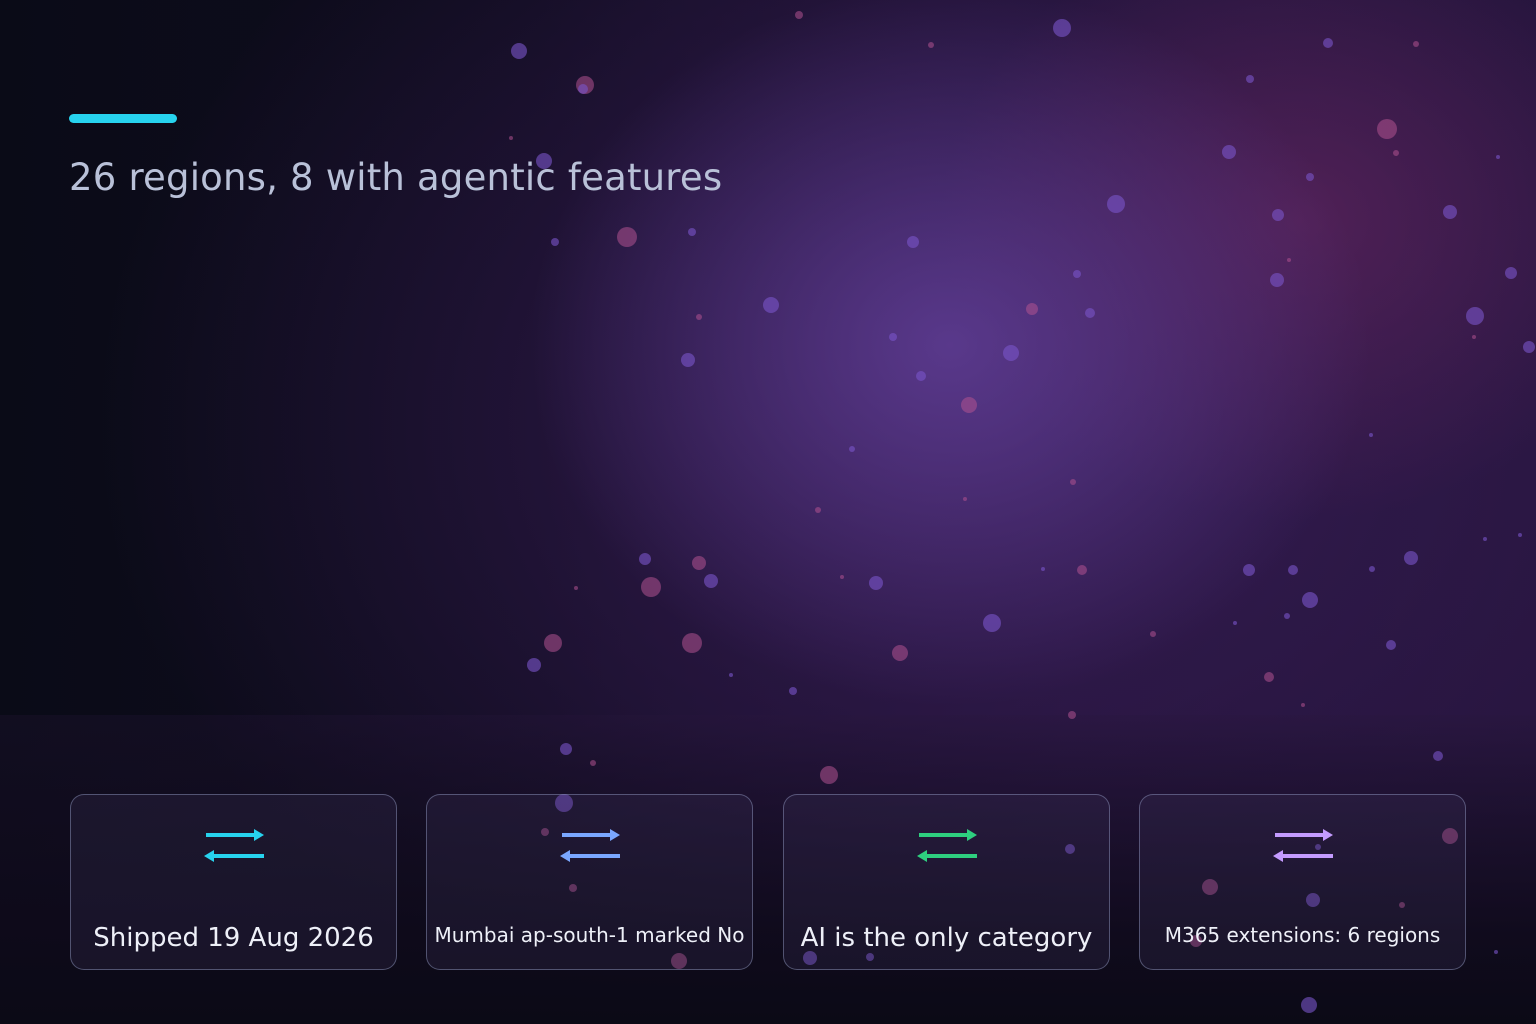 The image size is (1536, 1024). Describe the element at coordinates (123, 118) in the screenshot. I see `accent-bar` at that location.